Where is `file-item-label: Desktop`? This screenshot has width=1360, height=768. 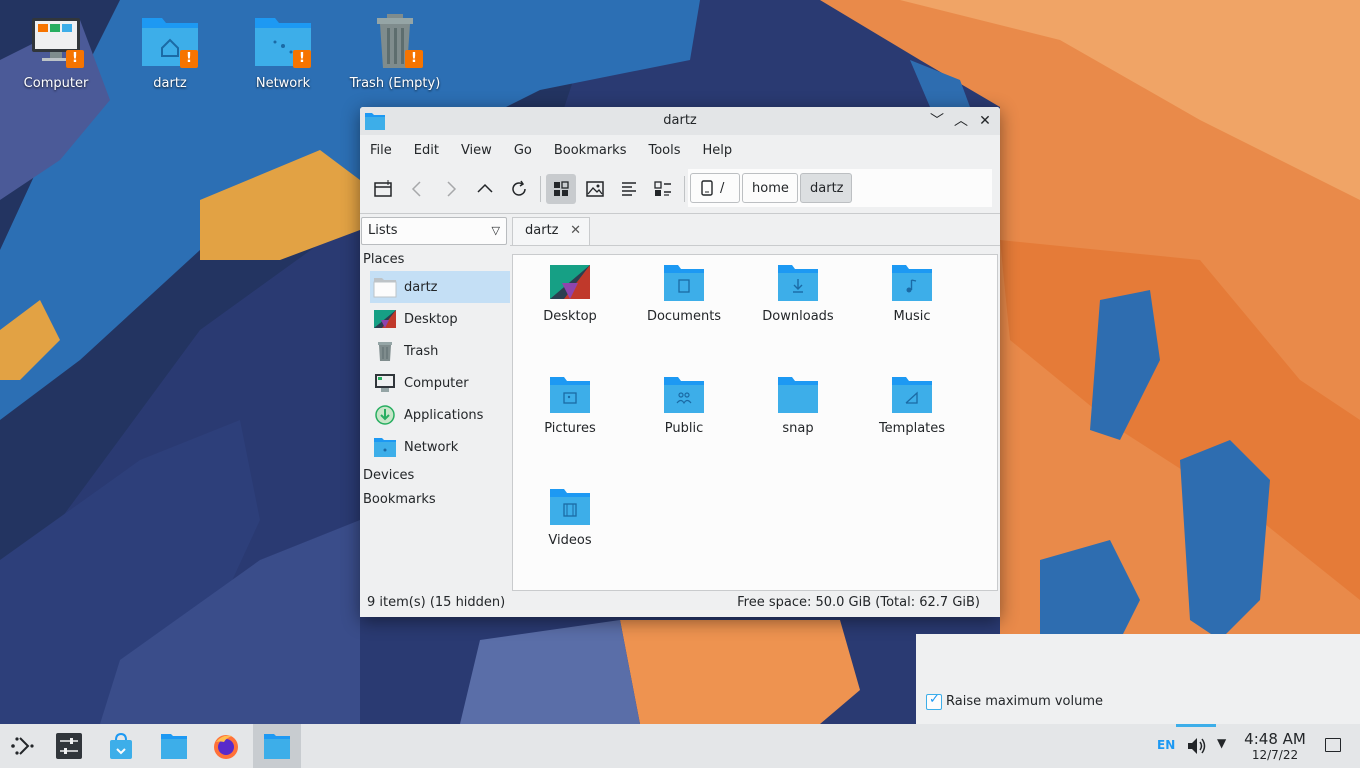
file-item-label: Desktop is located at coordinates (570, 316).